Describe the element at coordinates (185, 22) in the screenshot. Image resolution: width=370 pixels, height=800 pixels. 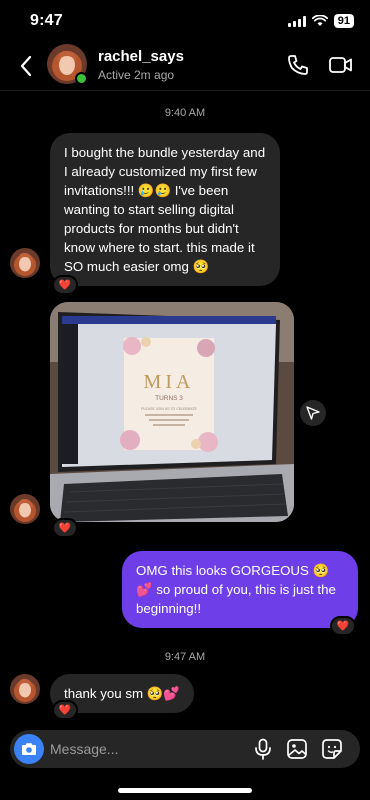
I see `status-bar: 9:47 91` at that location.